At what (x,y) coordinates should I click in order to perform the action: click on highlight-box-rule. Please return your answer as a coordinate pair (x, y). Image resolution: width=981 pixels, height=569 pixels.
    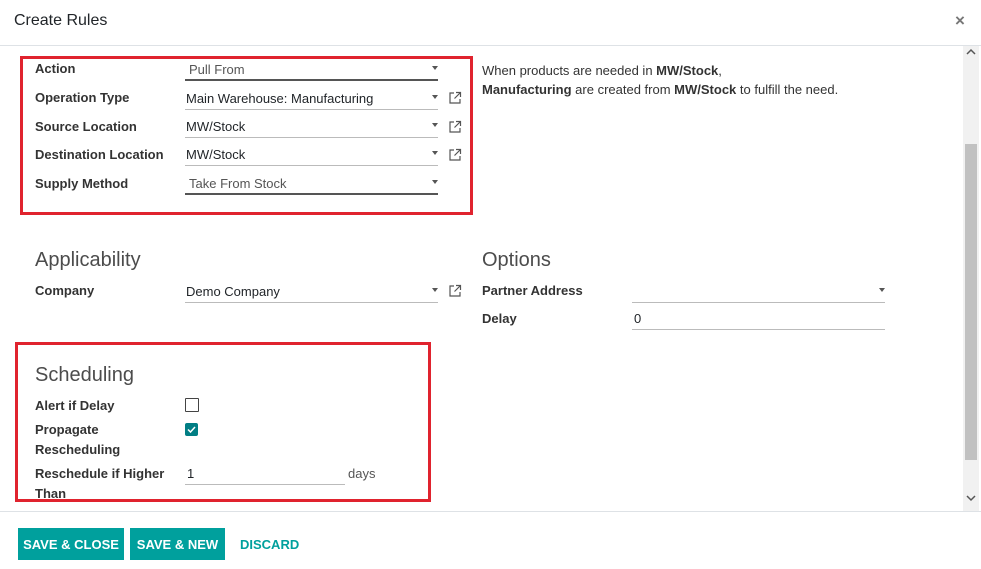
    Looking at the image, I should click on (246, 135).